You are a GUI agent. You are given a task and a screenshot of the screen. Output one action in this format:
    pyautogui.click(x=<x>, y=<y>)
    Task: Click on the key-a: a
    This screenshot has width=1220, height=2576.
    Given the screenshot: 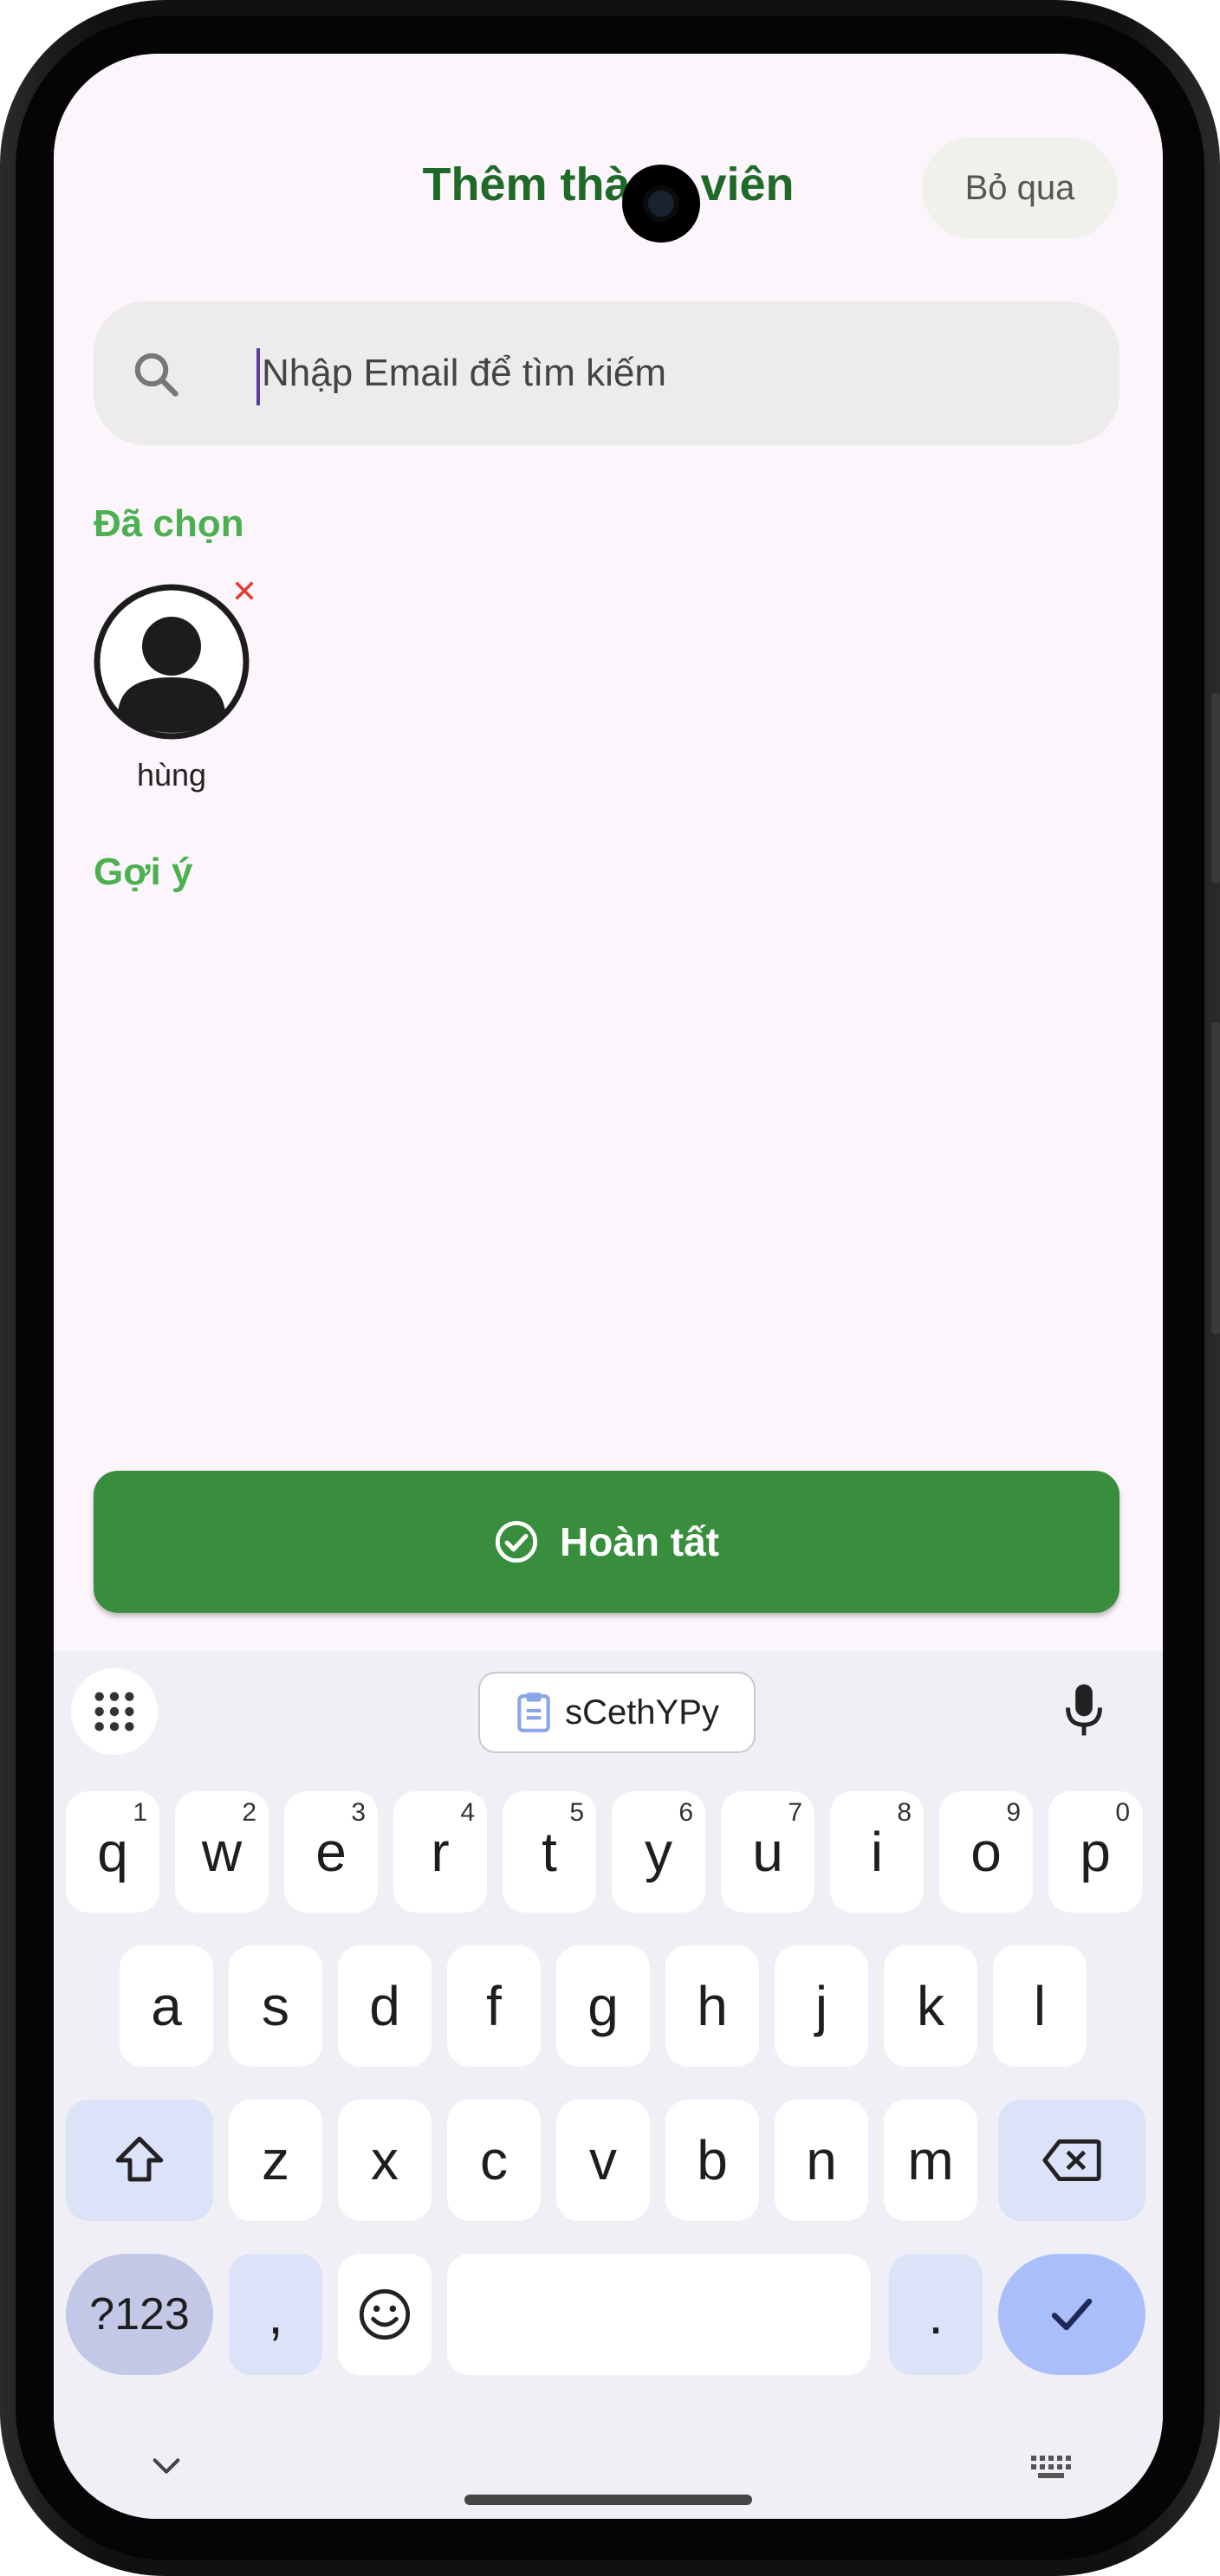 What is the action you would take?
    pyautogui.click(x=167, y=2006)
    